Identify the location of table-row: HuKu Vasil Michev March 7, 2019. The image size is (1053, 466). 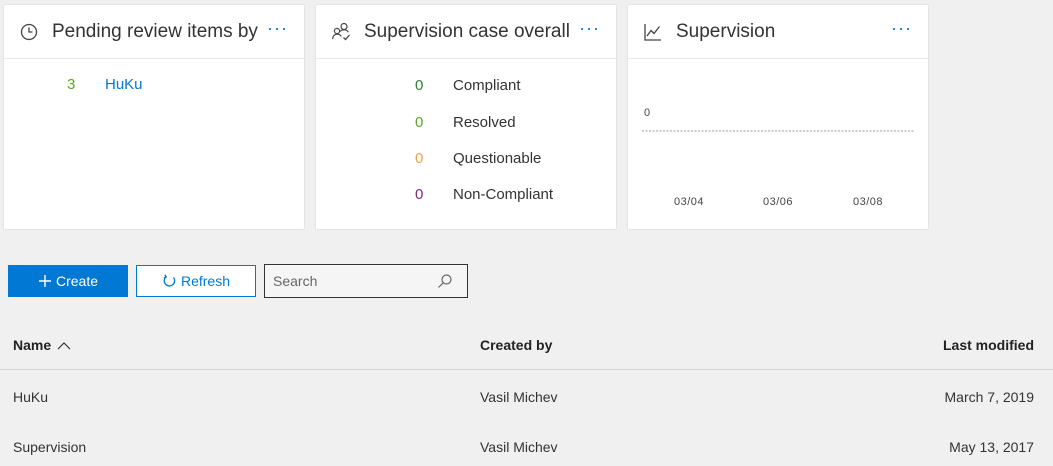
(526, 396).